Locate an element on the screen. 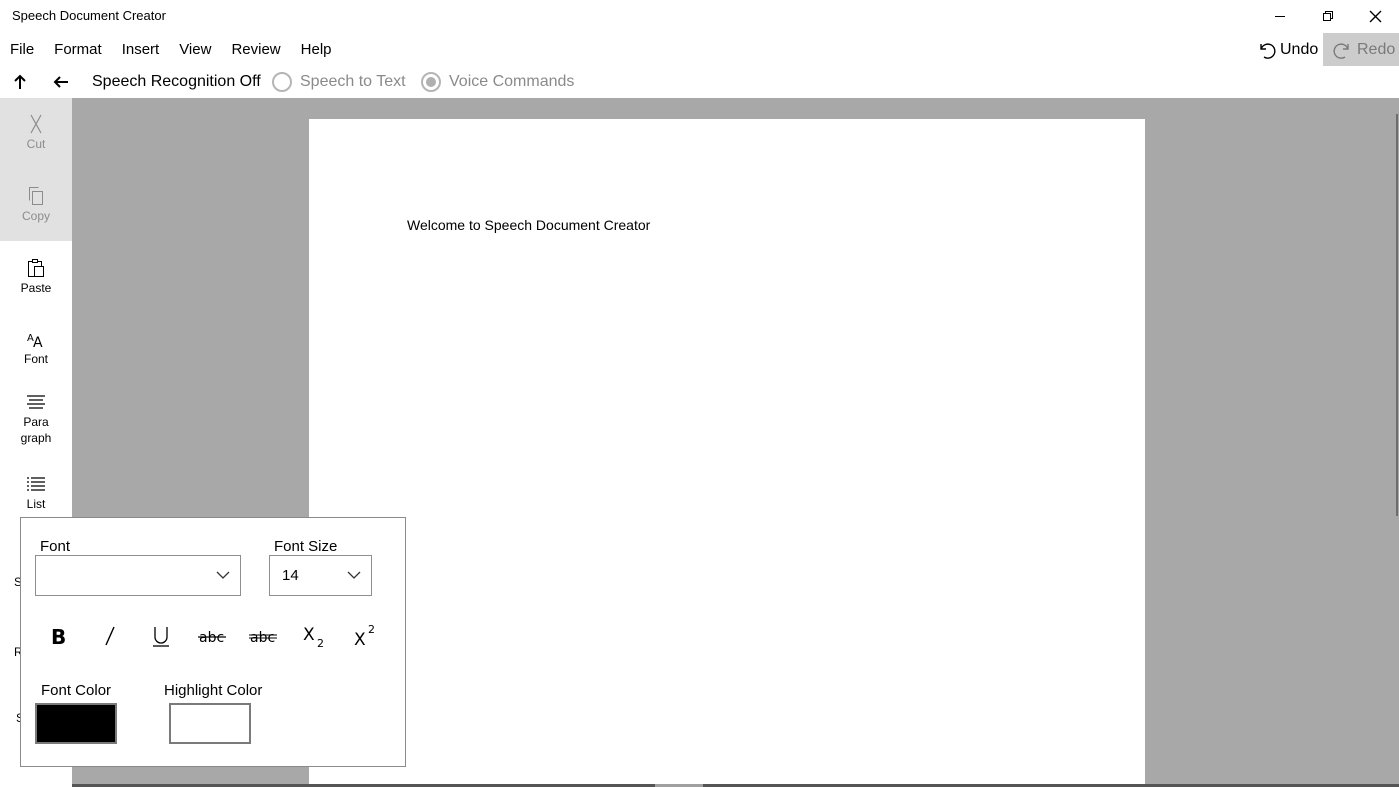 This screenshot has height=787, width=1399. double-strikethrough-icon: abc is located at coordinates (263, 638).